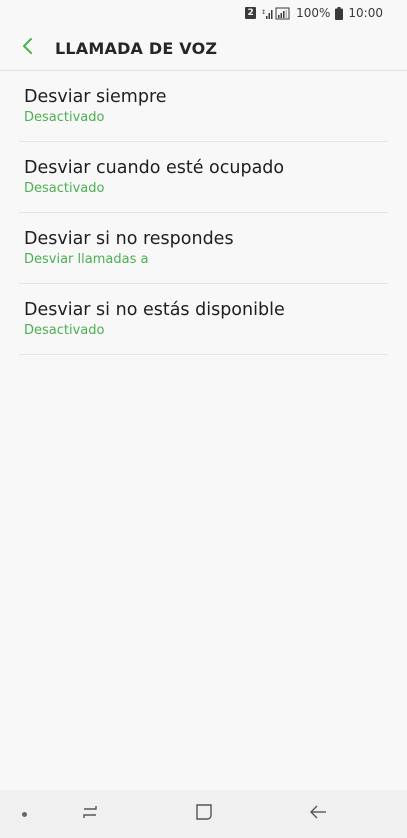 The image size is (407, 838). What do you see at coordinates (203, 13) in the screenshot?
I see `status-bar: 2 ↕ 100% 10:00` at bounding box center [203, 13].